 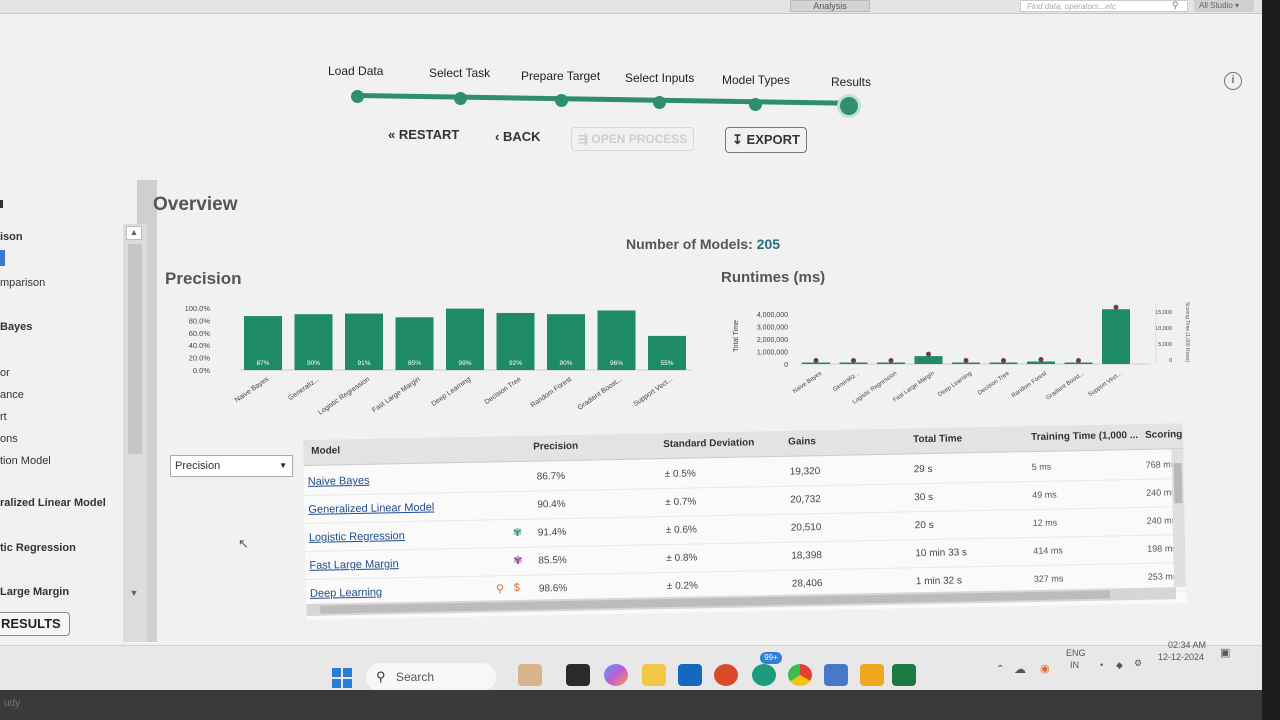 I want to click on sidebar-item-naive-bayes: Bayes, so click(x=16, y=327).